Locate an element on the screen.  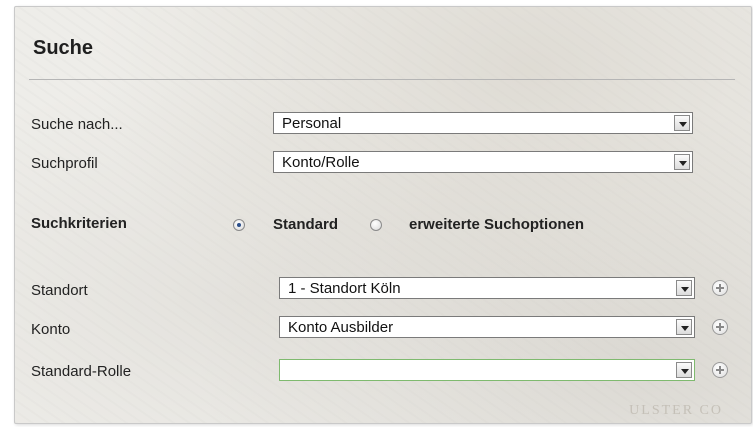
add-role-icon is located at coordinates (720, 370).